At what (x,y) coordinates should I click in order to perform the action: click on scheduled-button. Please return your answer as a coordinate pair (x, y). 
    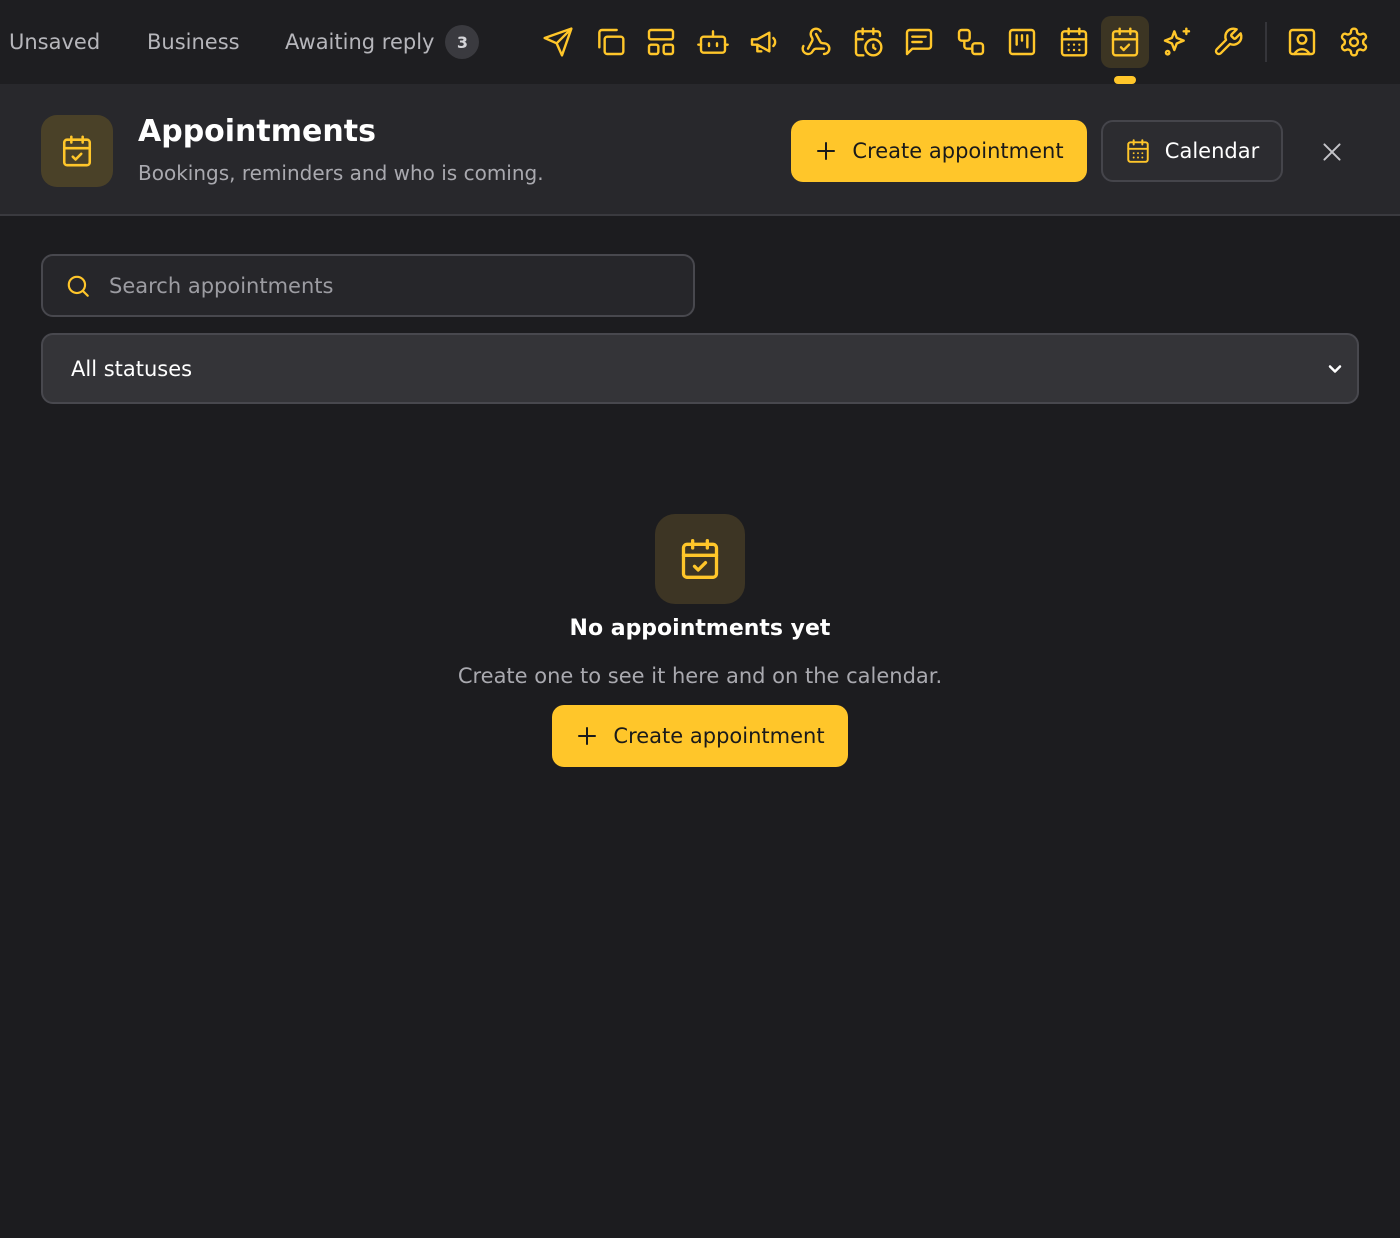
    Looking at the image, I should click on (868, 42).